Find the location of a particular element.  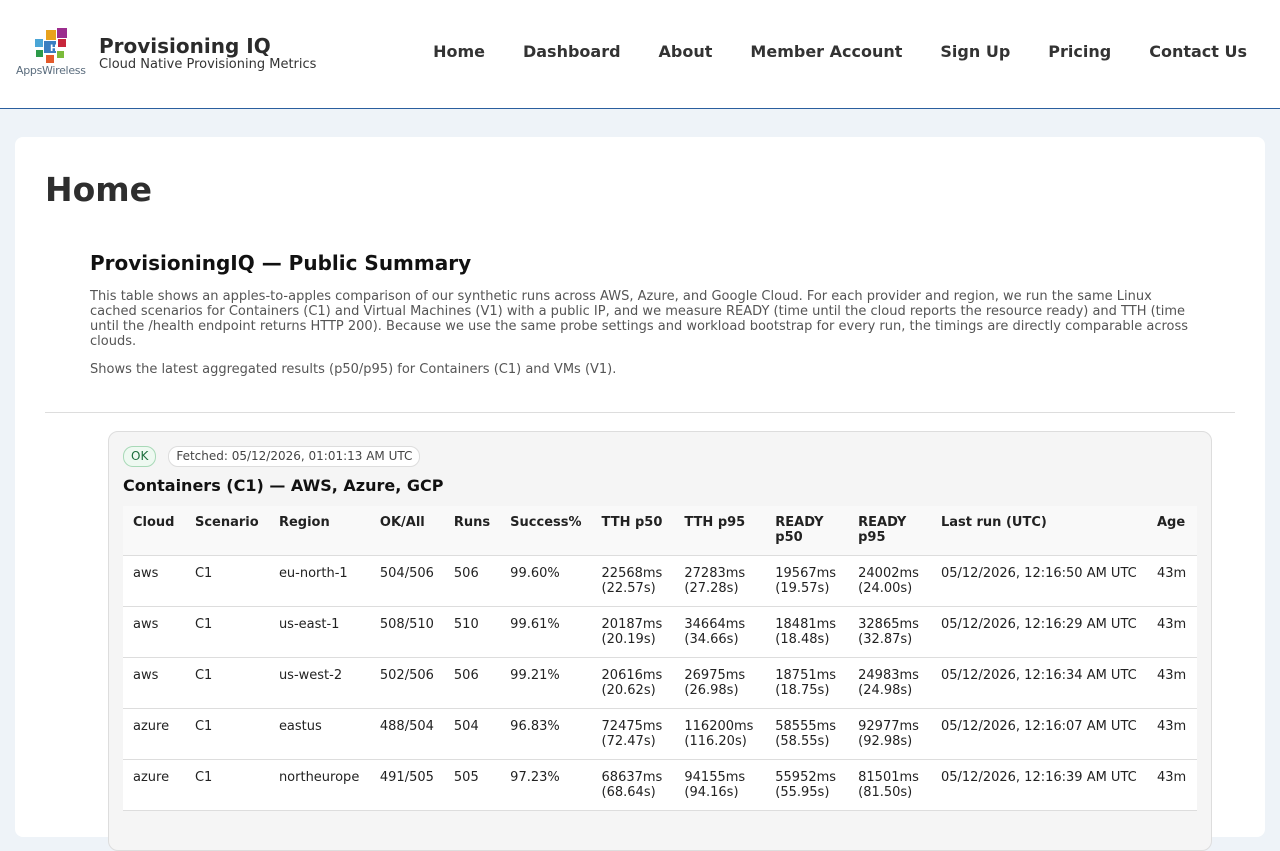

ready-p50-ms: 55952ms is located at coordinates (806, 777).